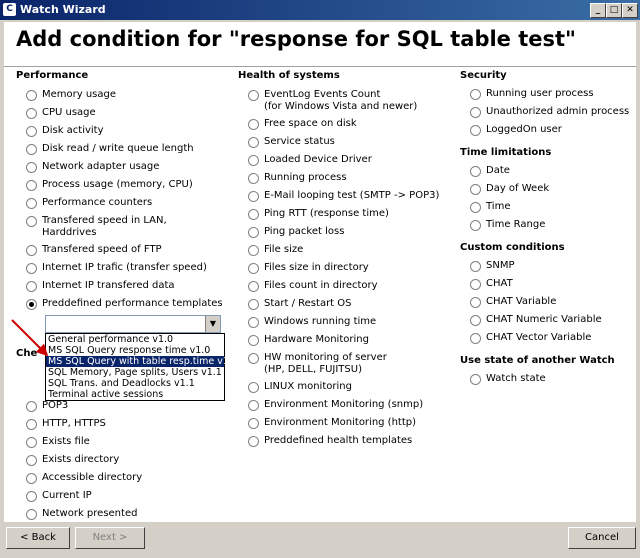 This screenshot has height=558, width=640. I want to click on dropdown-option: SQL Memory, Page splits, Users v1.1, so click(135, 372).